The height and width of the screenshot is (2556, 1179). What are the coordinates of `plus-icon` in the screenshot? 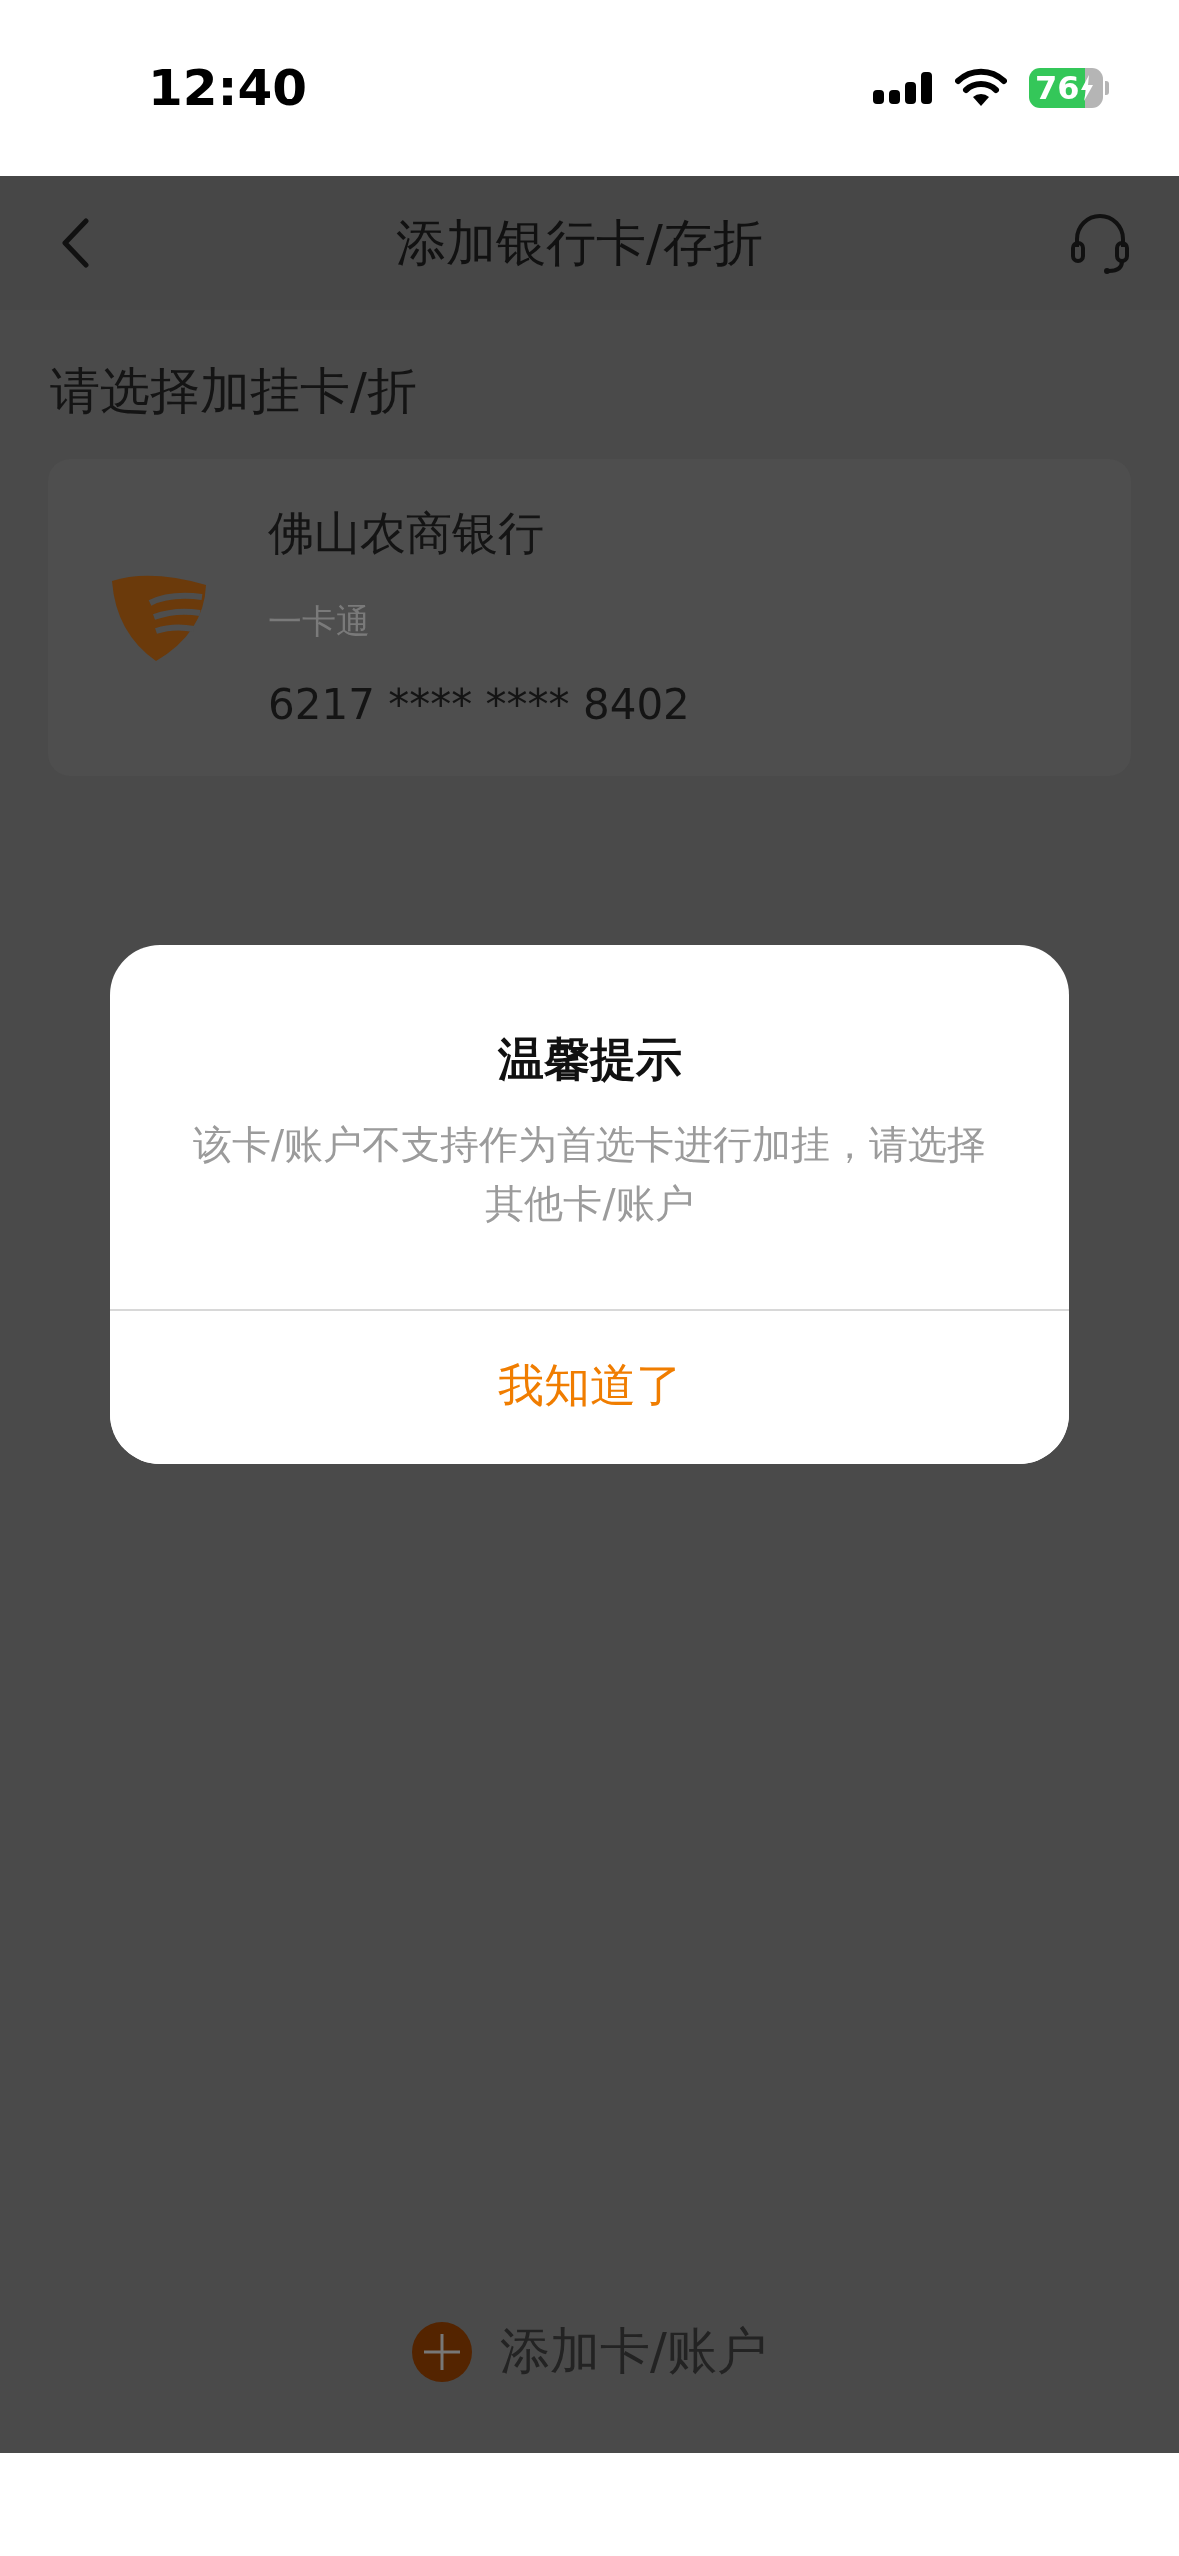 It's located at (442, 2351).